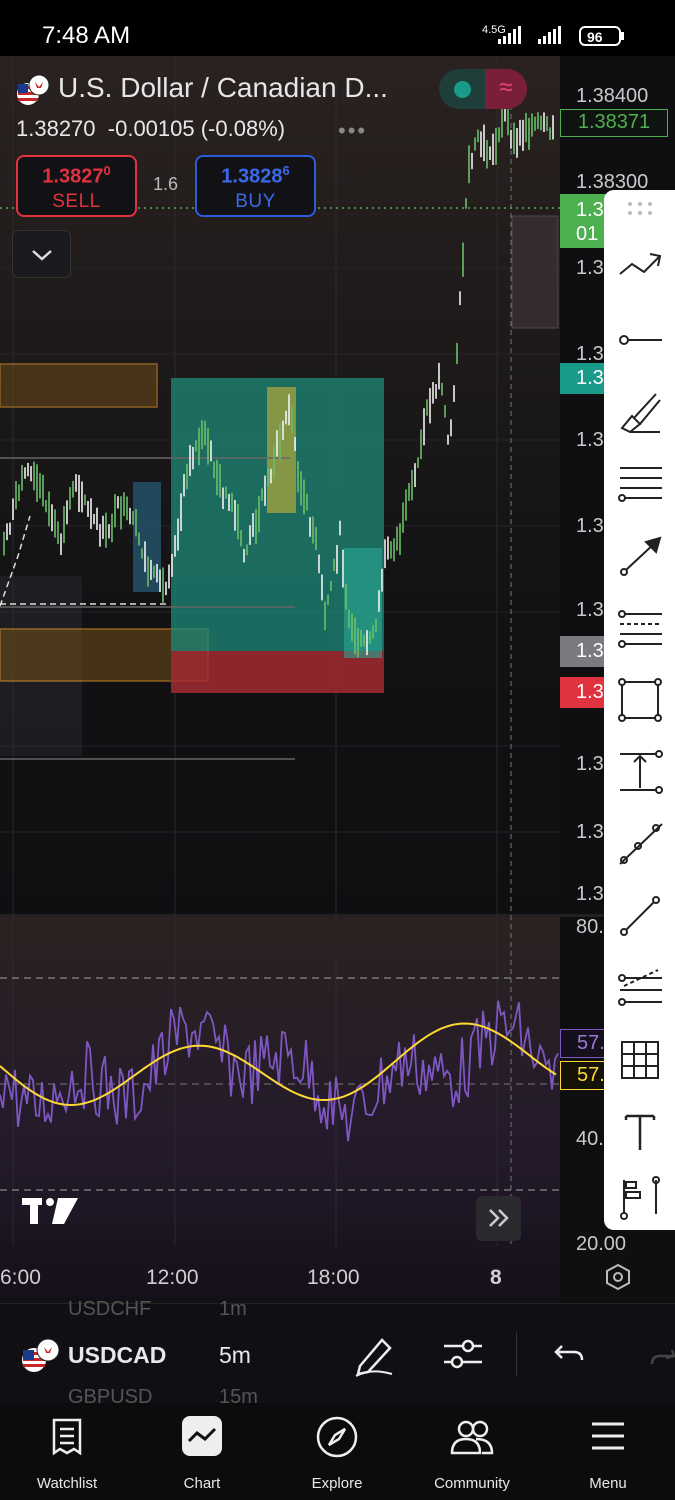  Describe the element at coordinates (107, 170) in the screenshot. I see `sell-price-small: 0` at that location.